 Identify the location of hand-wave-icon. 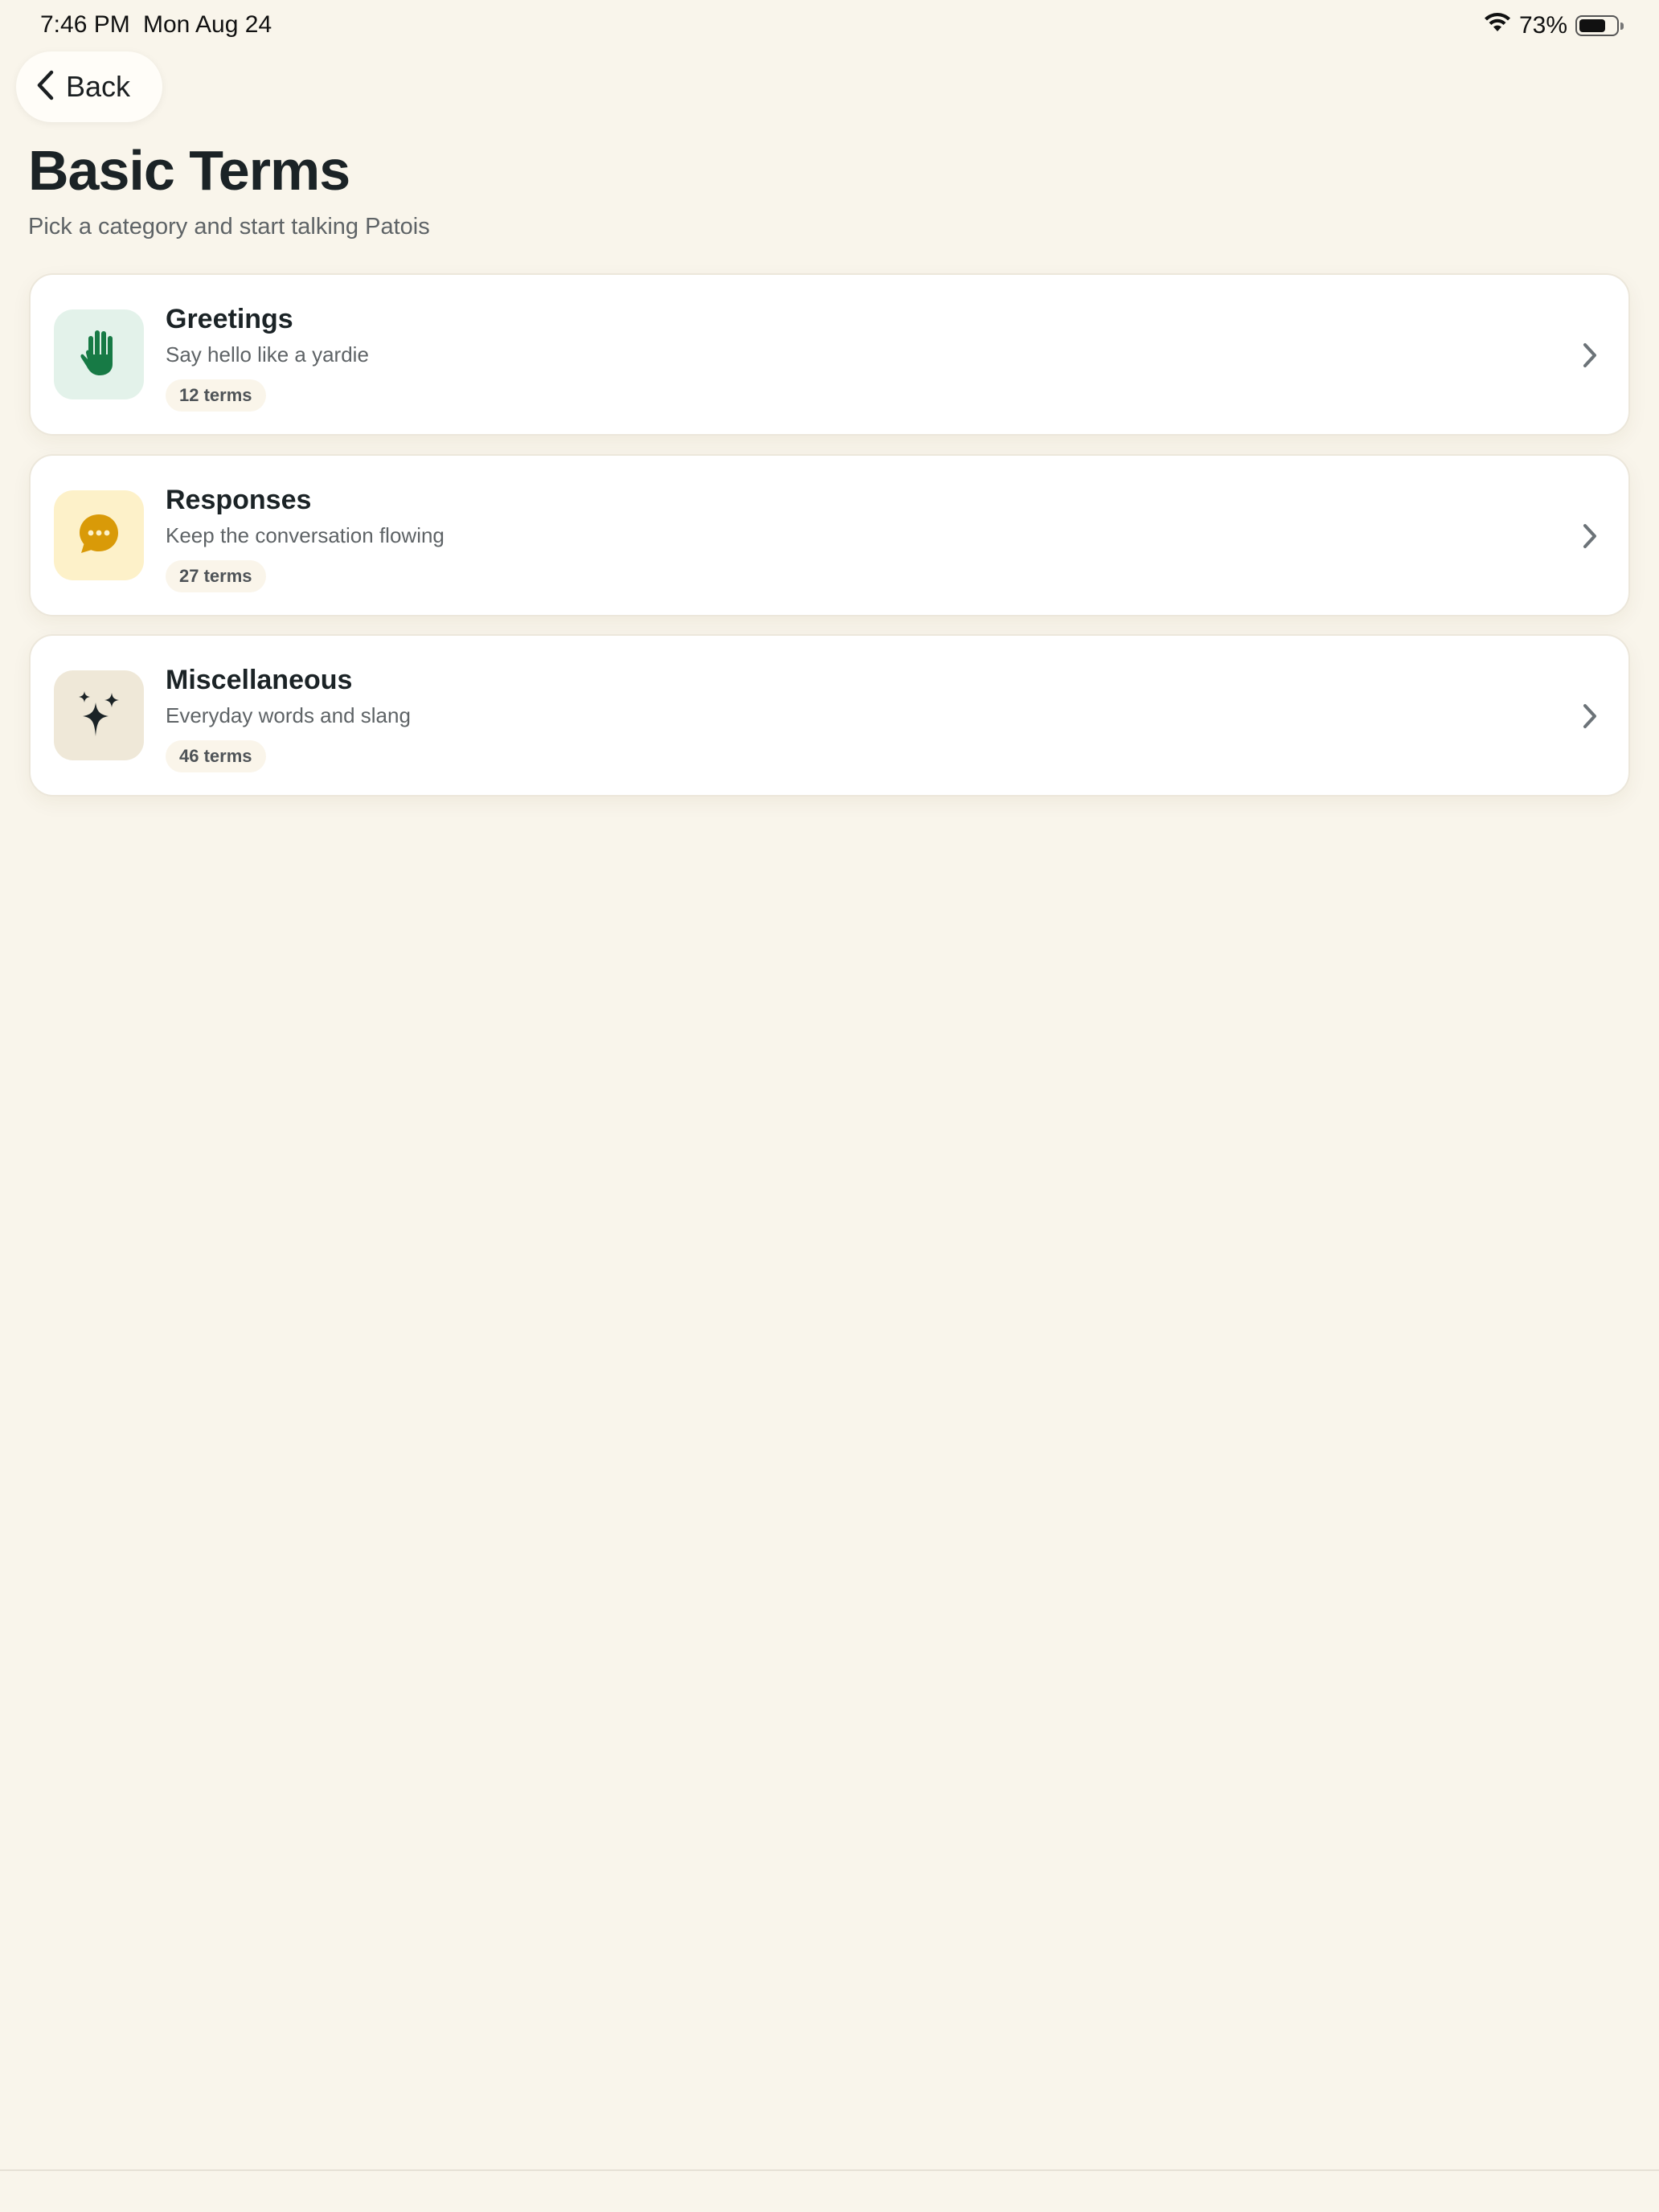
(99, 355).